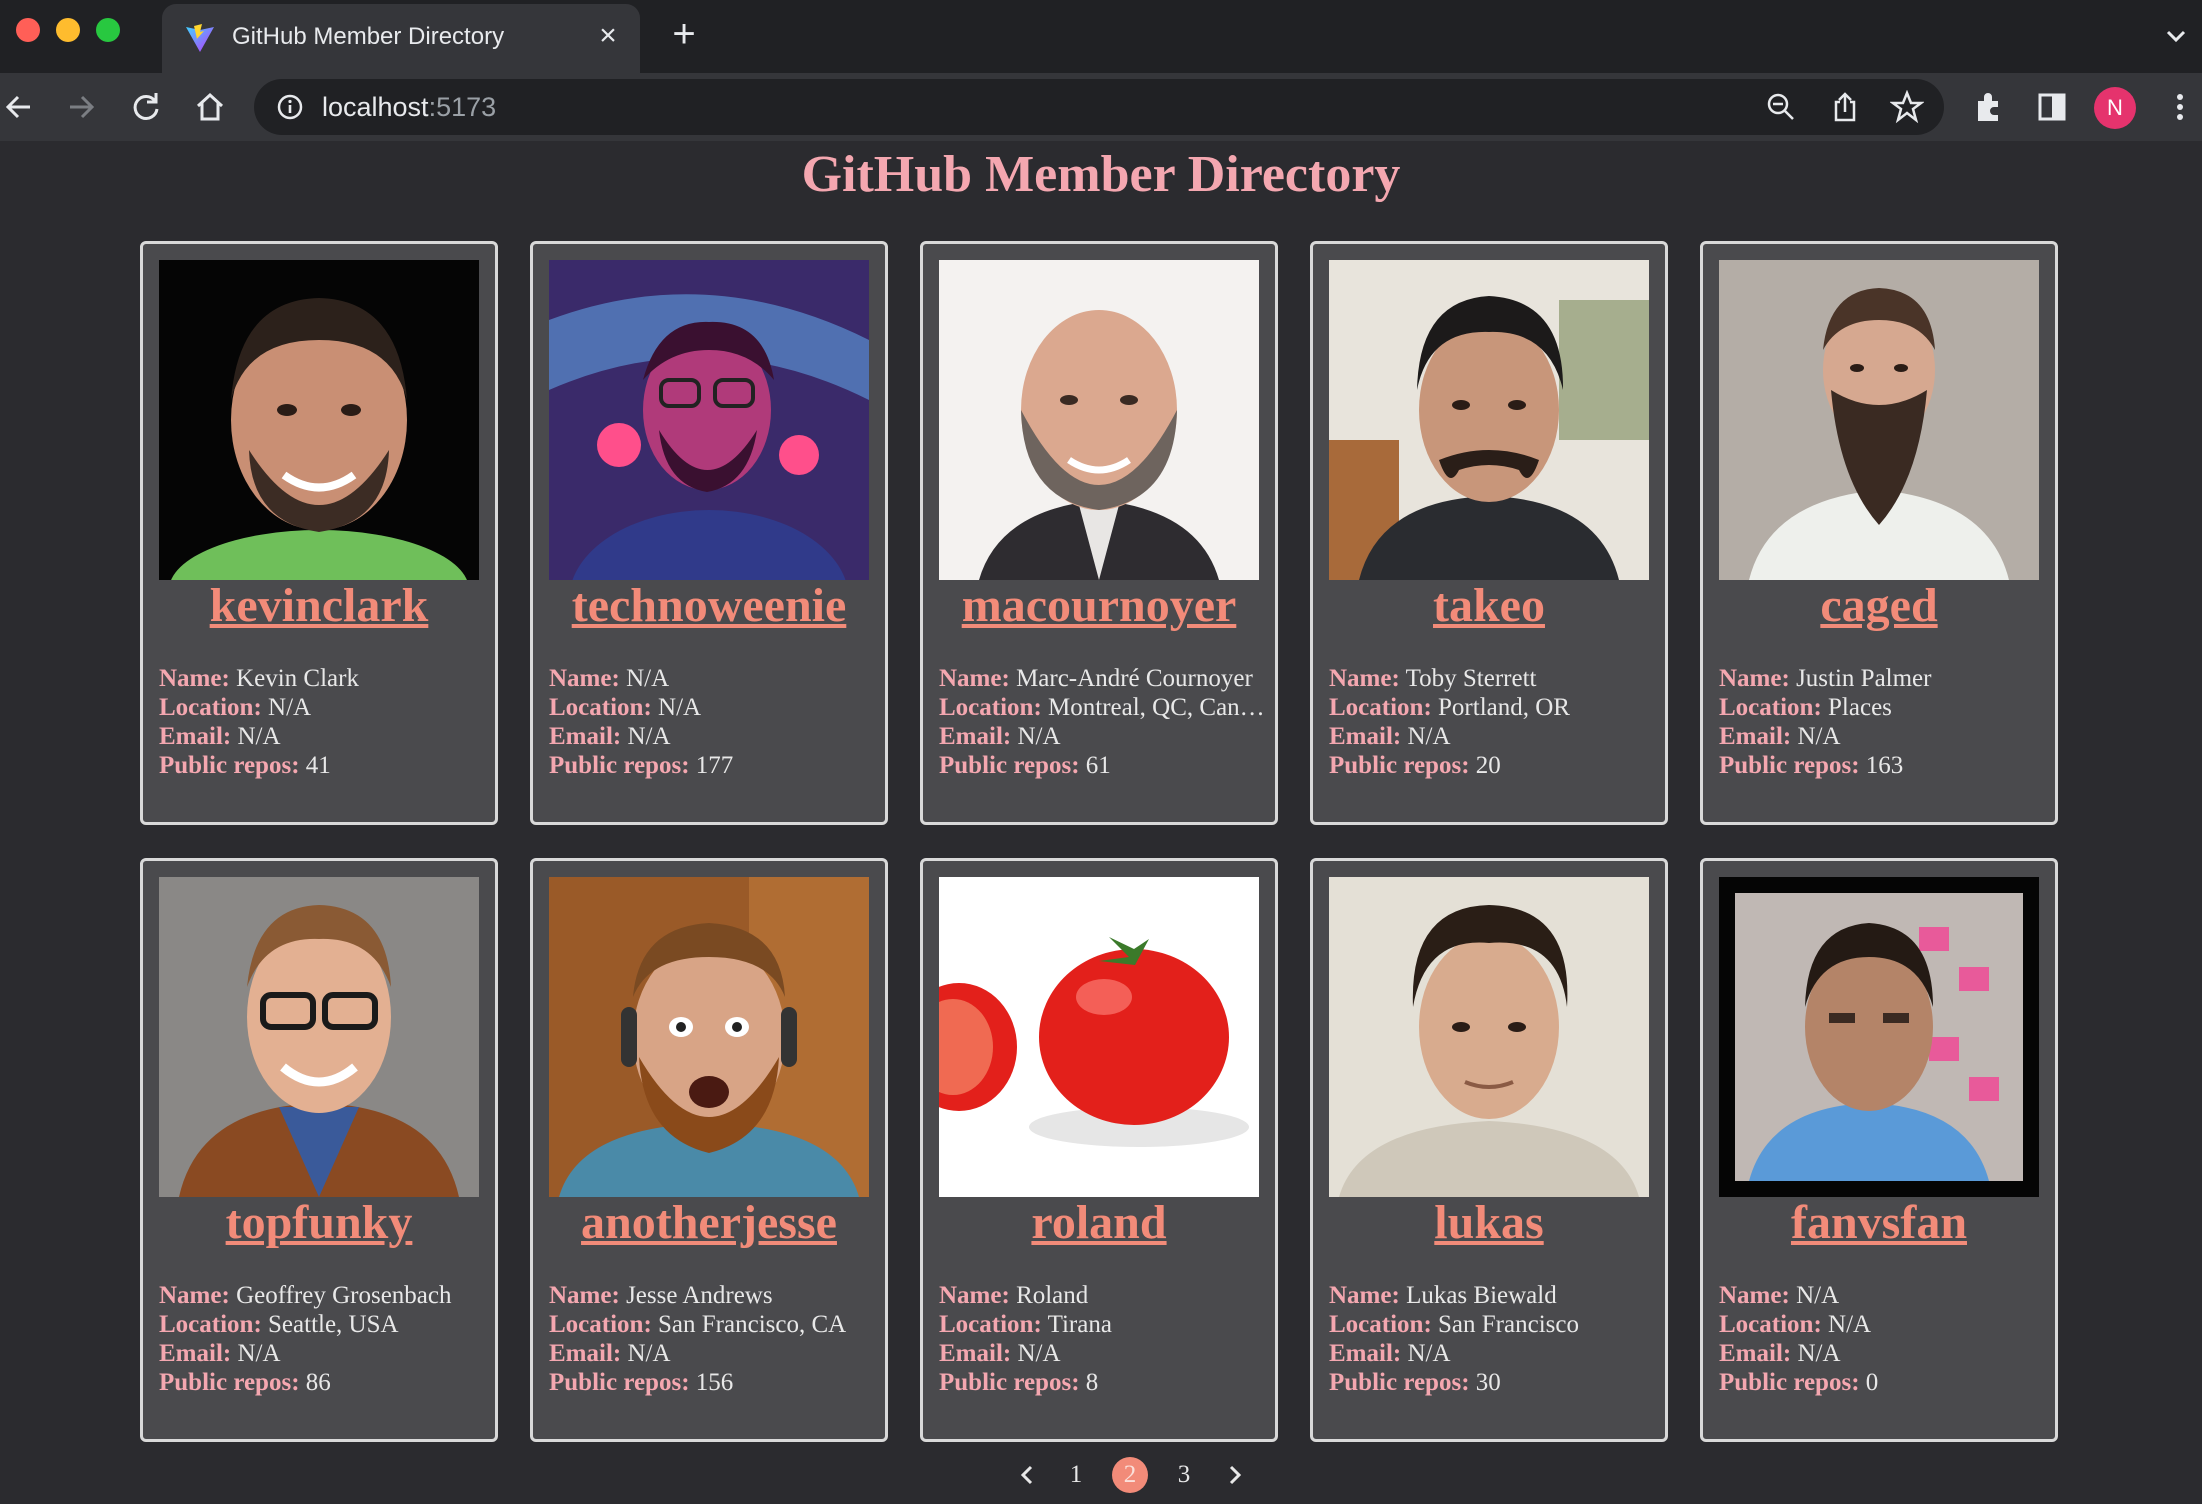  What do you see at coordinates (1184, 1475) in the screenshot?
I see `page-button-3: 3` at bounding box center [1184, 1475].